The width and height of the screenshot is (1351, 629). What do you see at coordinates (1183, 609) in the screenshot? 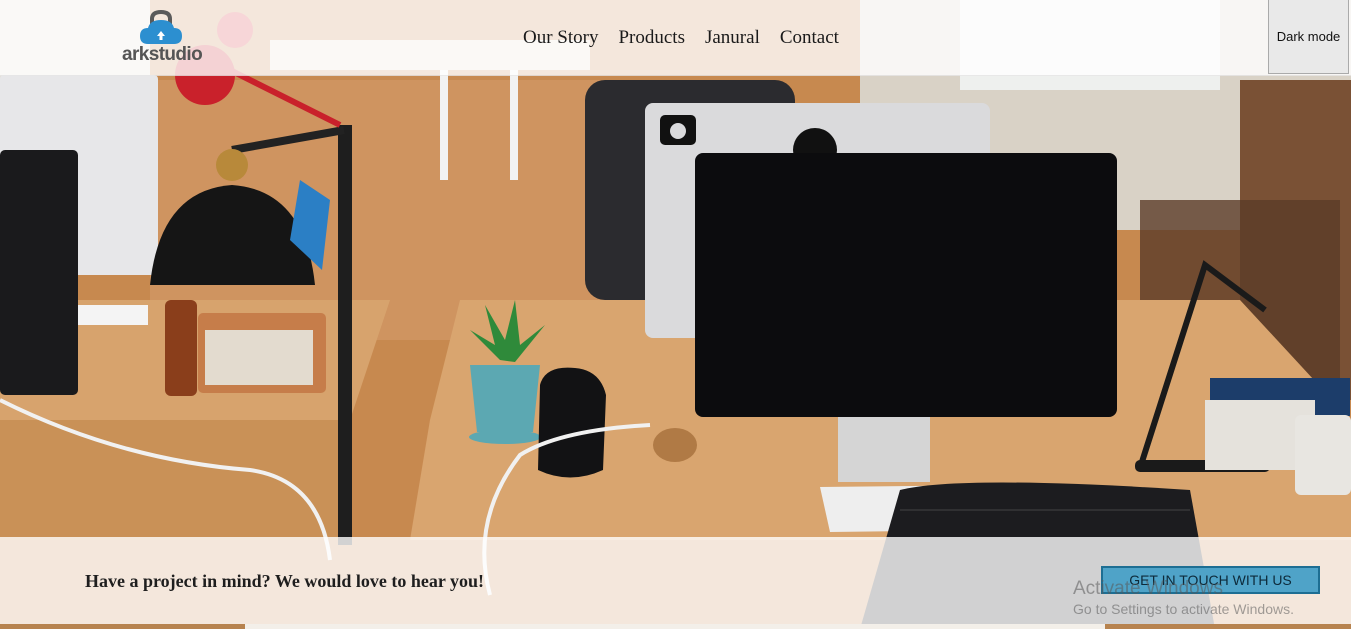
I see `watermark-subtitle: Go to Settings to activate Windows.` at bounding box center [1183, 609].